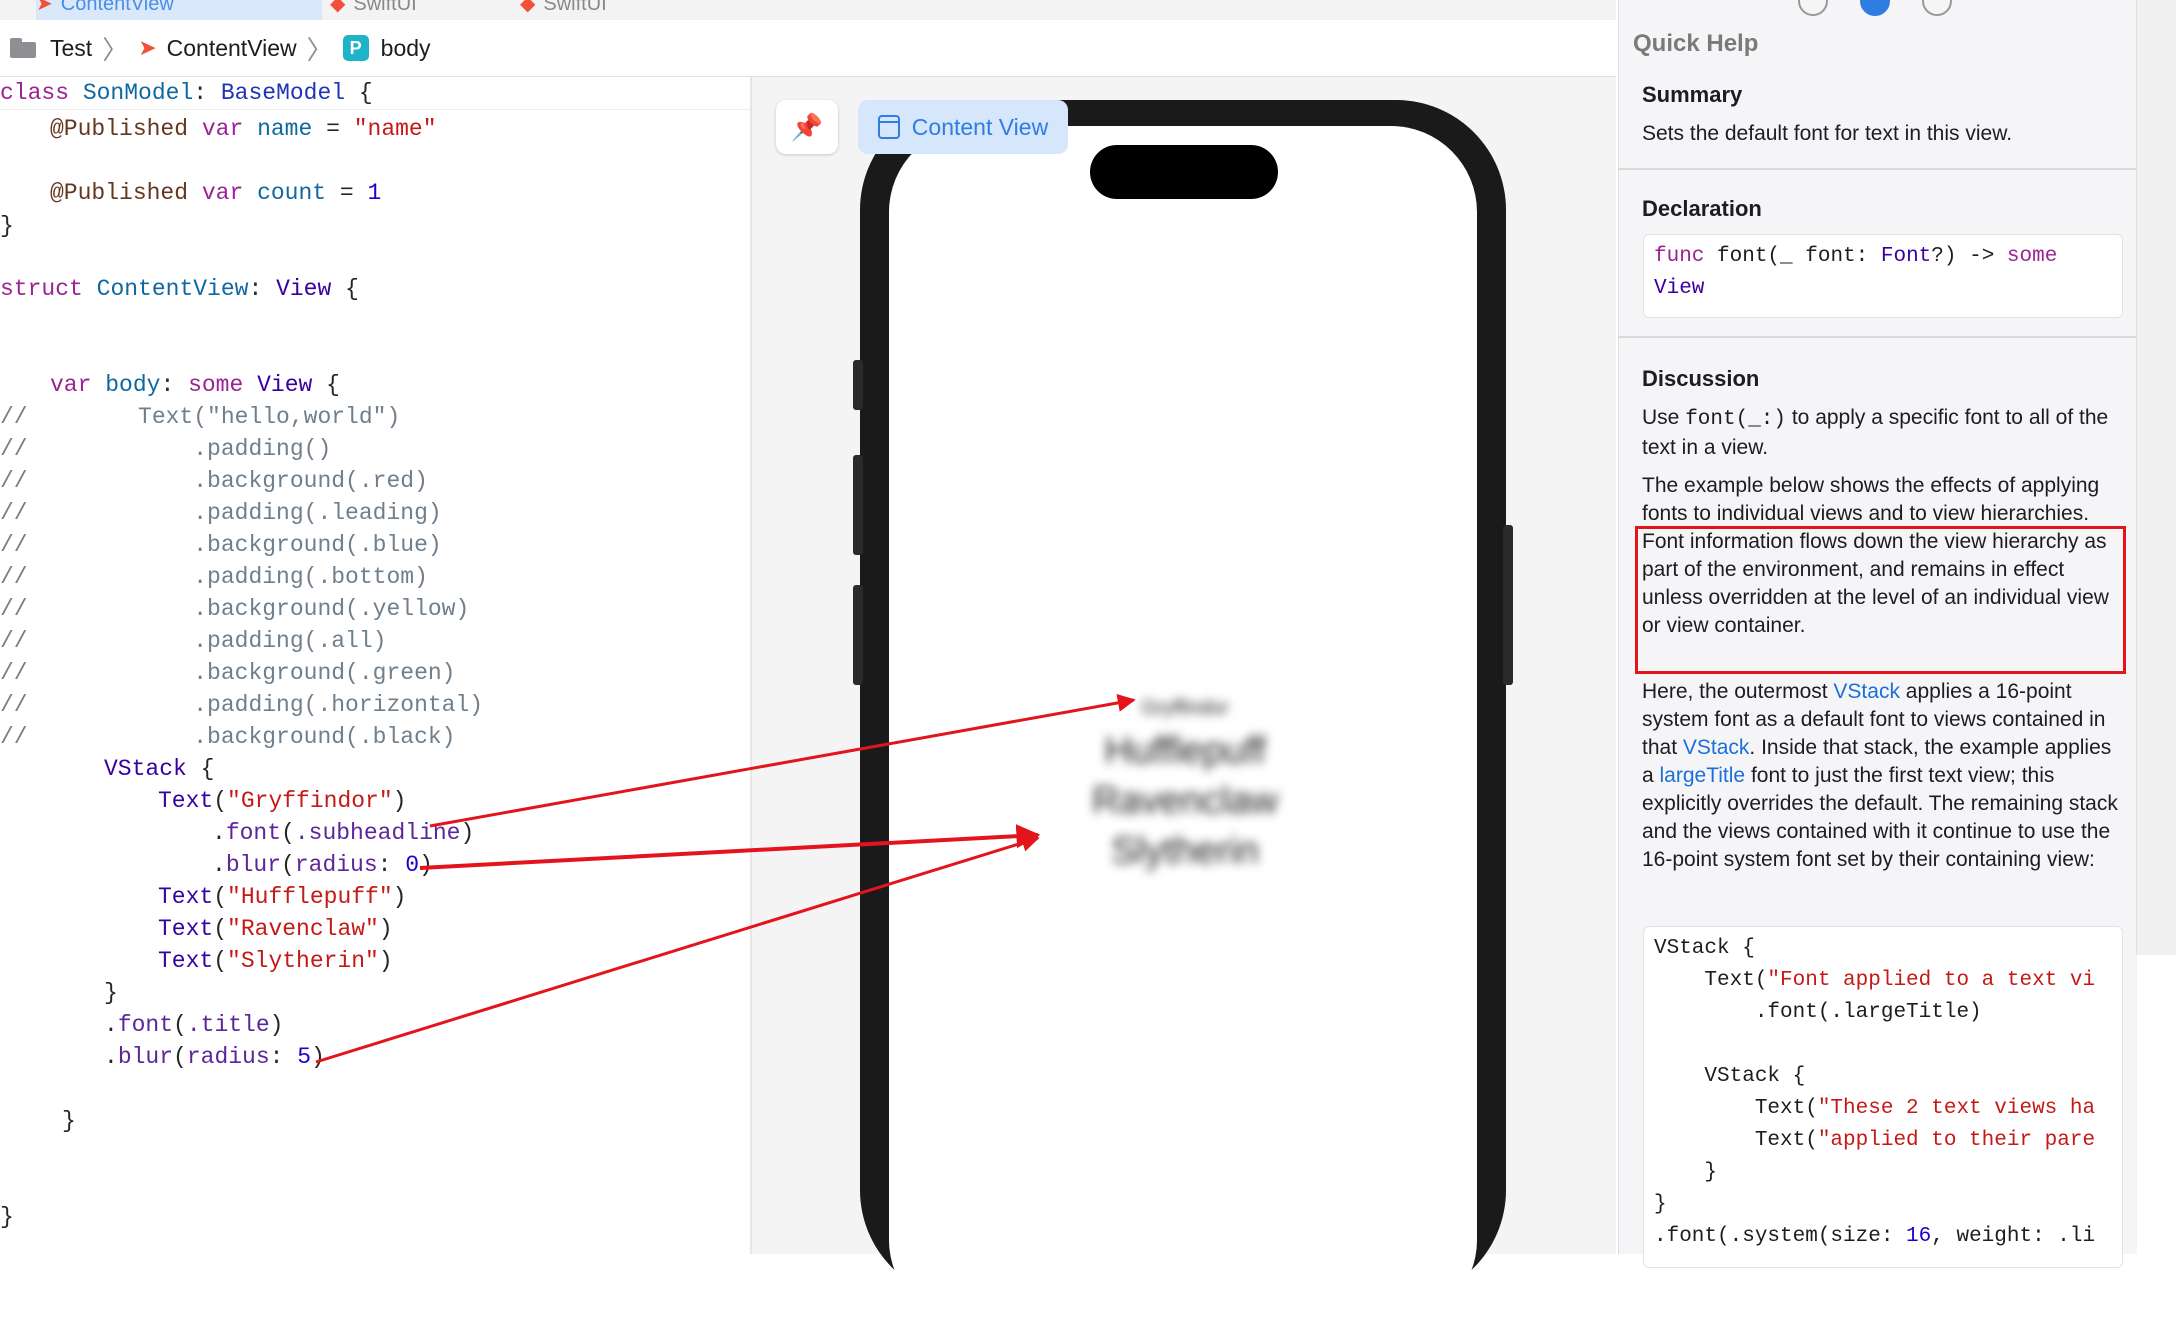 The image size is (2176, 1326). I want to click on declaration-heading: Declaration, so click(1702, 208).